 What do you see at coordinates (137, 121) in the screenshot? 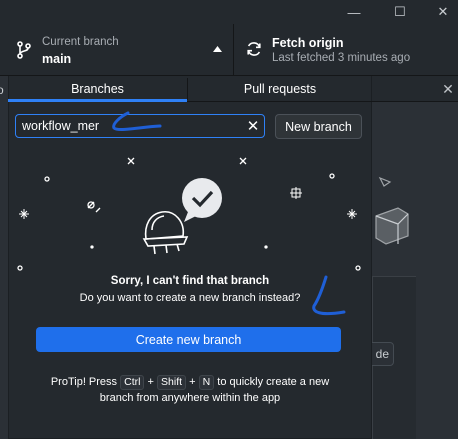
I see `annotation-arrow` at bounding box center [137, 121].